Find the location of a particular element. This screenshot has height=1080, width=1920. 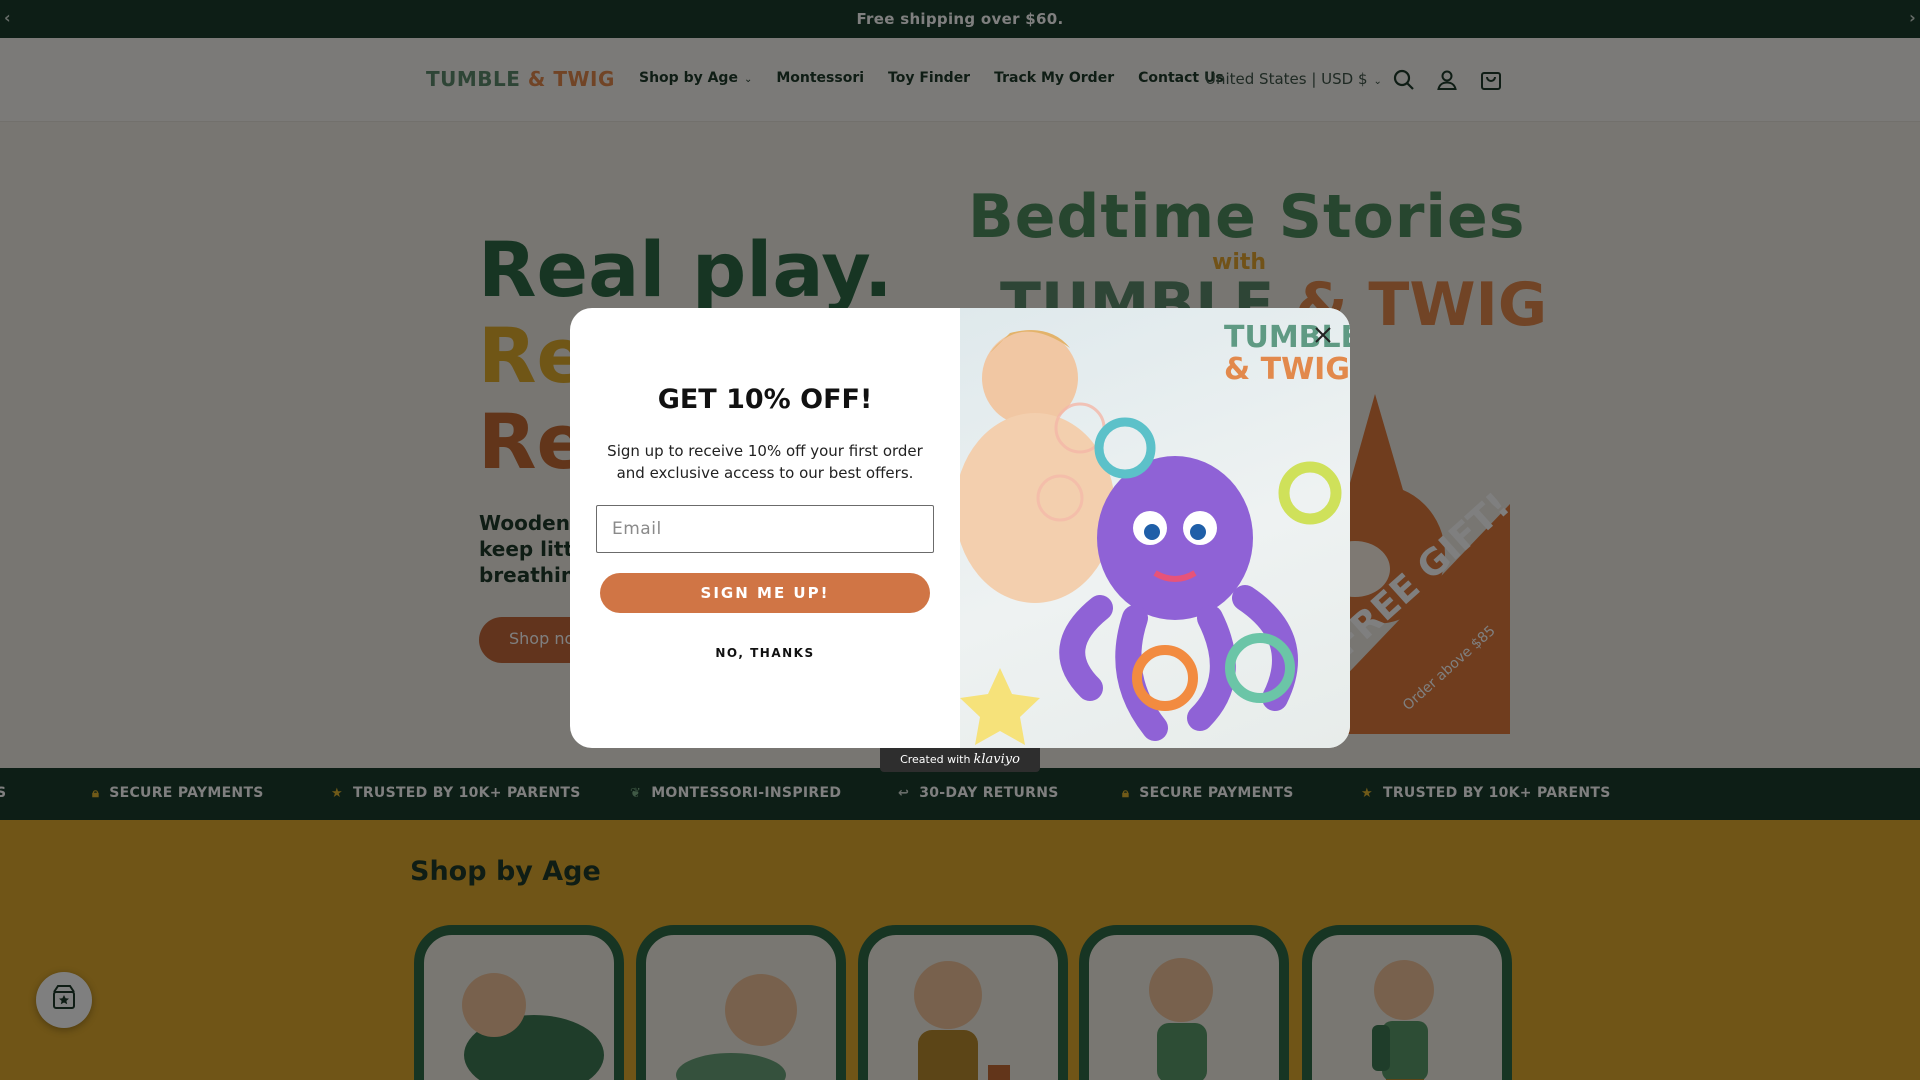

modal-image: TUMBLE & TWIG is located at coordinates (1155, 528).